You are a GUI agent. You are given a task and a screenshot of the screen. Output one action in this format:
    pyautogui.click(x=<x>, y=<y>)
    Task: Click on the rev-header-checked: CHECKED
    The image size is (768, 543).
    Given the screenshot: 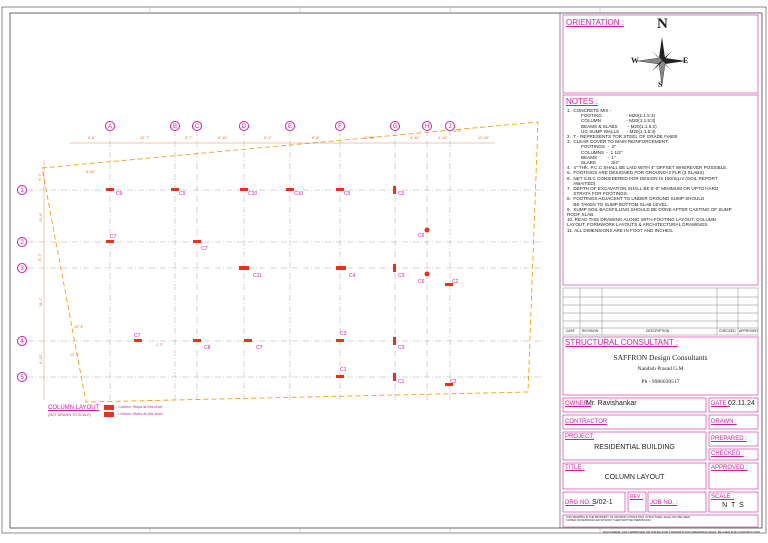 What is the action you would take?
    pyautogui.click(x=727, y=331)
    